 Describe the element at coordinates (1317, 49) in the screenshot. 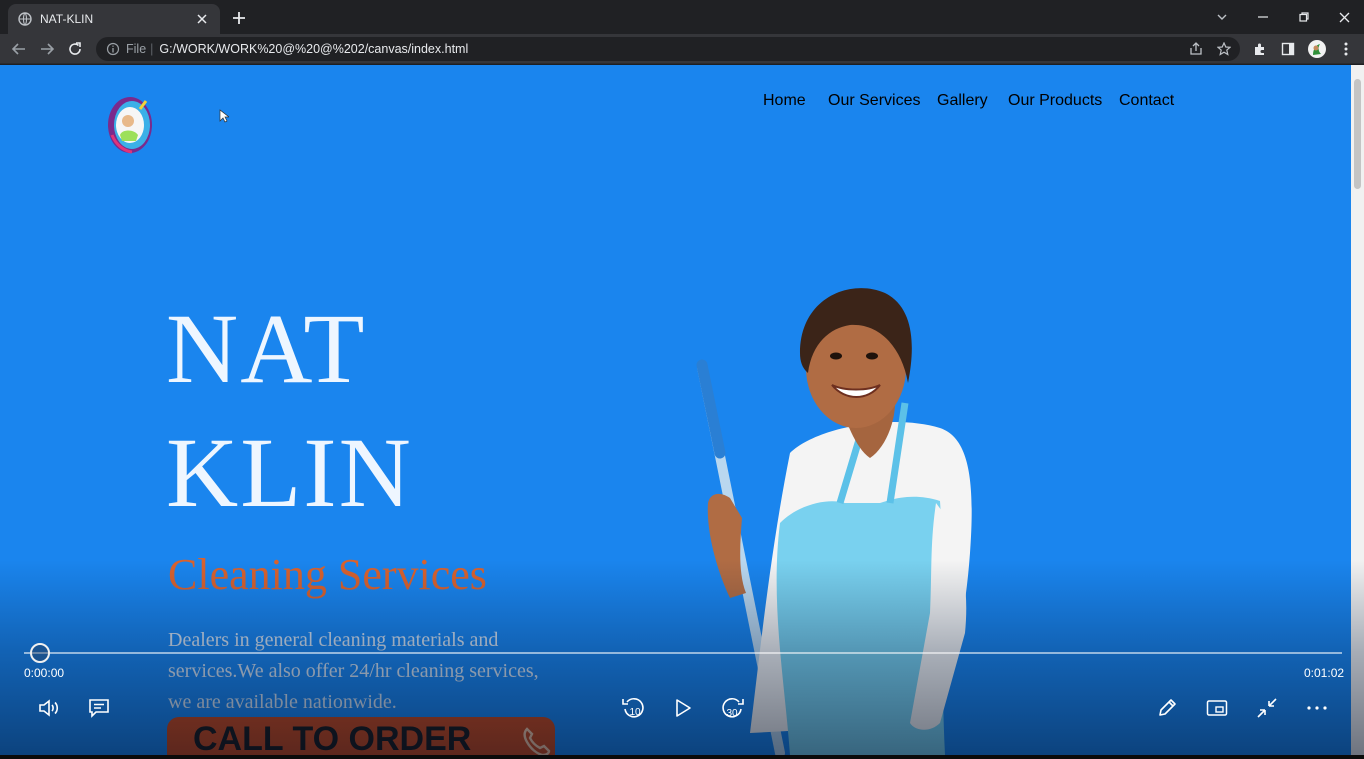

I see `profile-avatar` at that location.